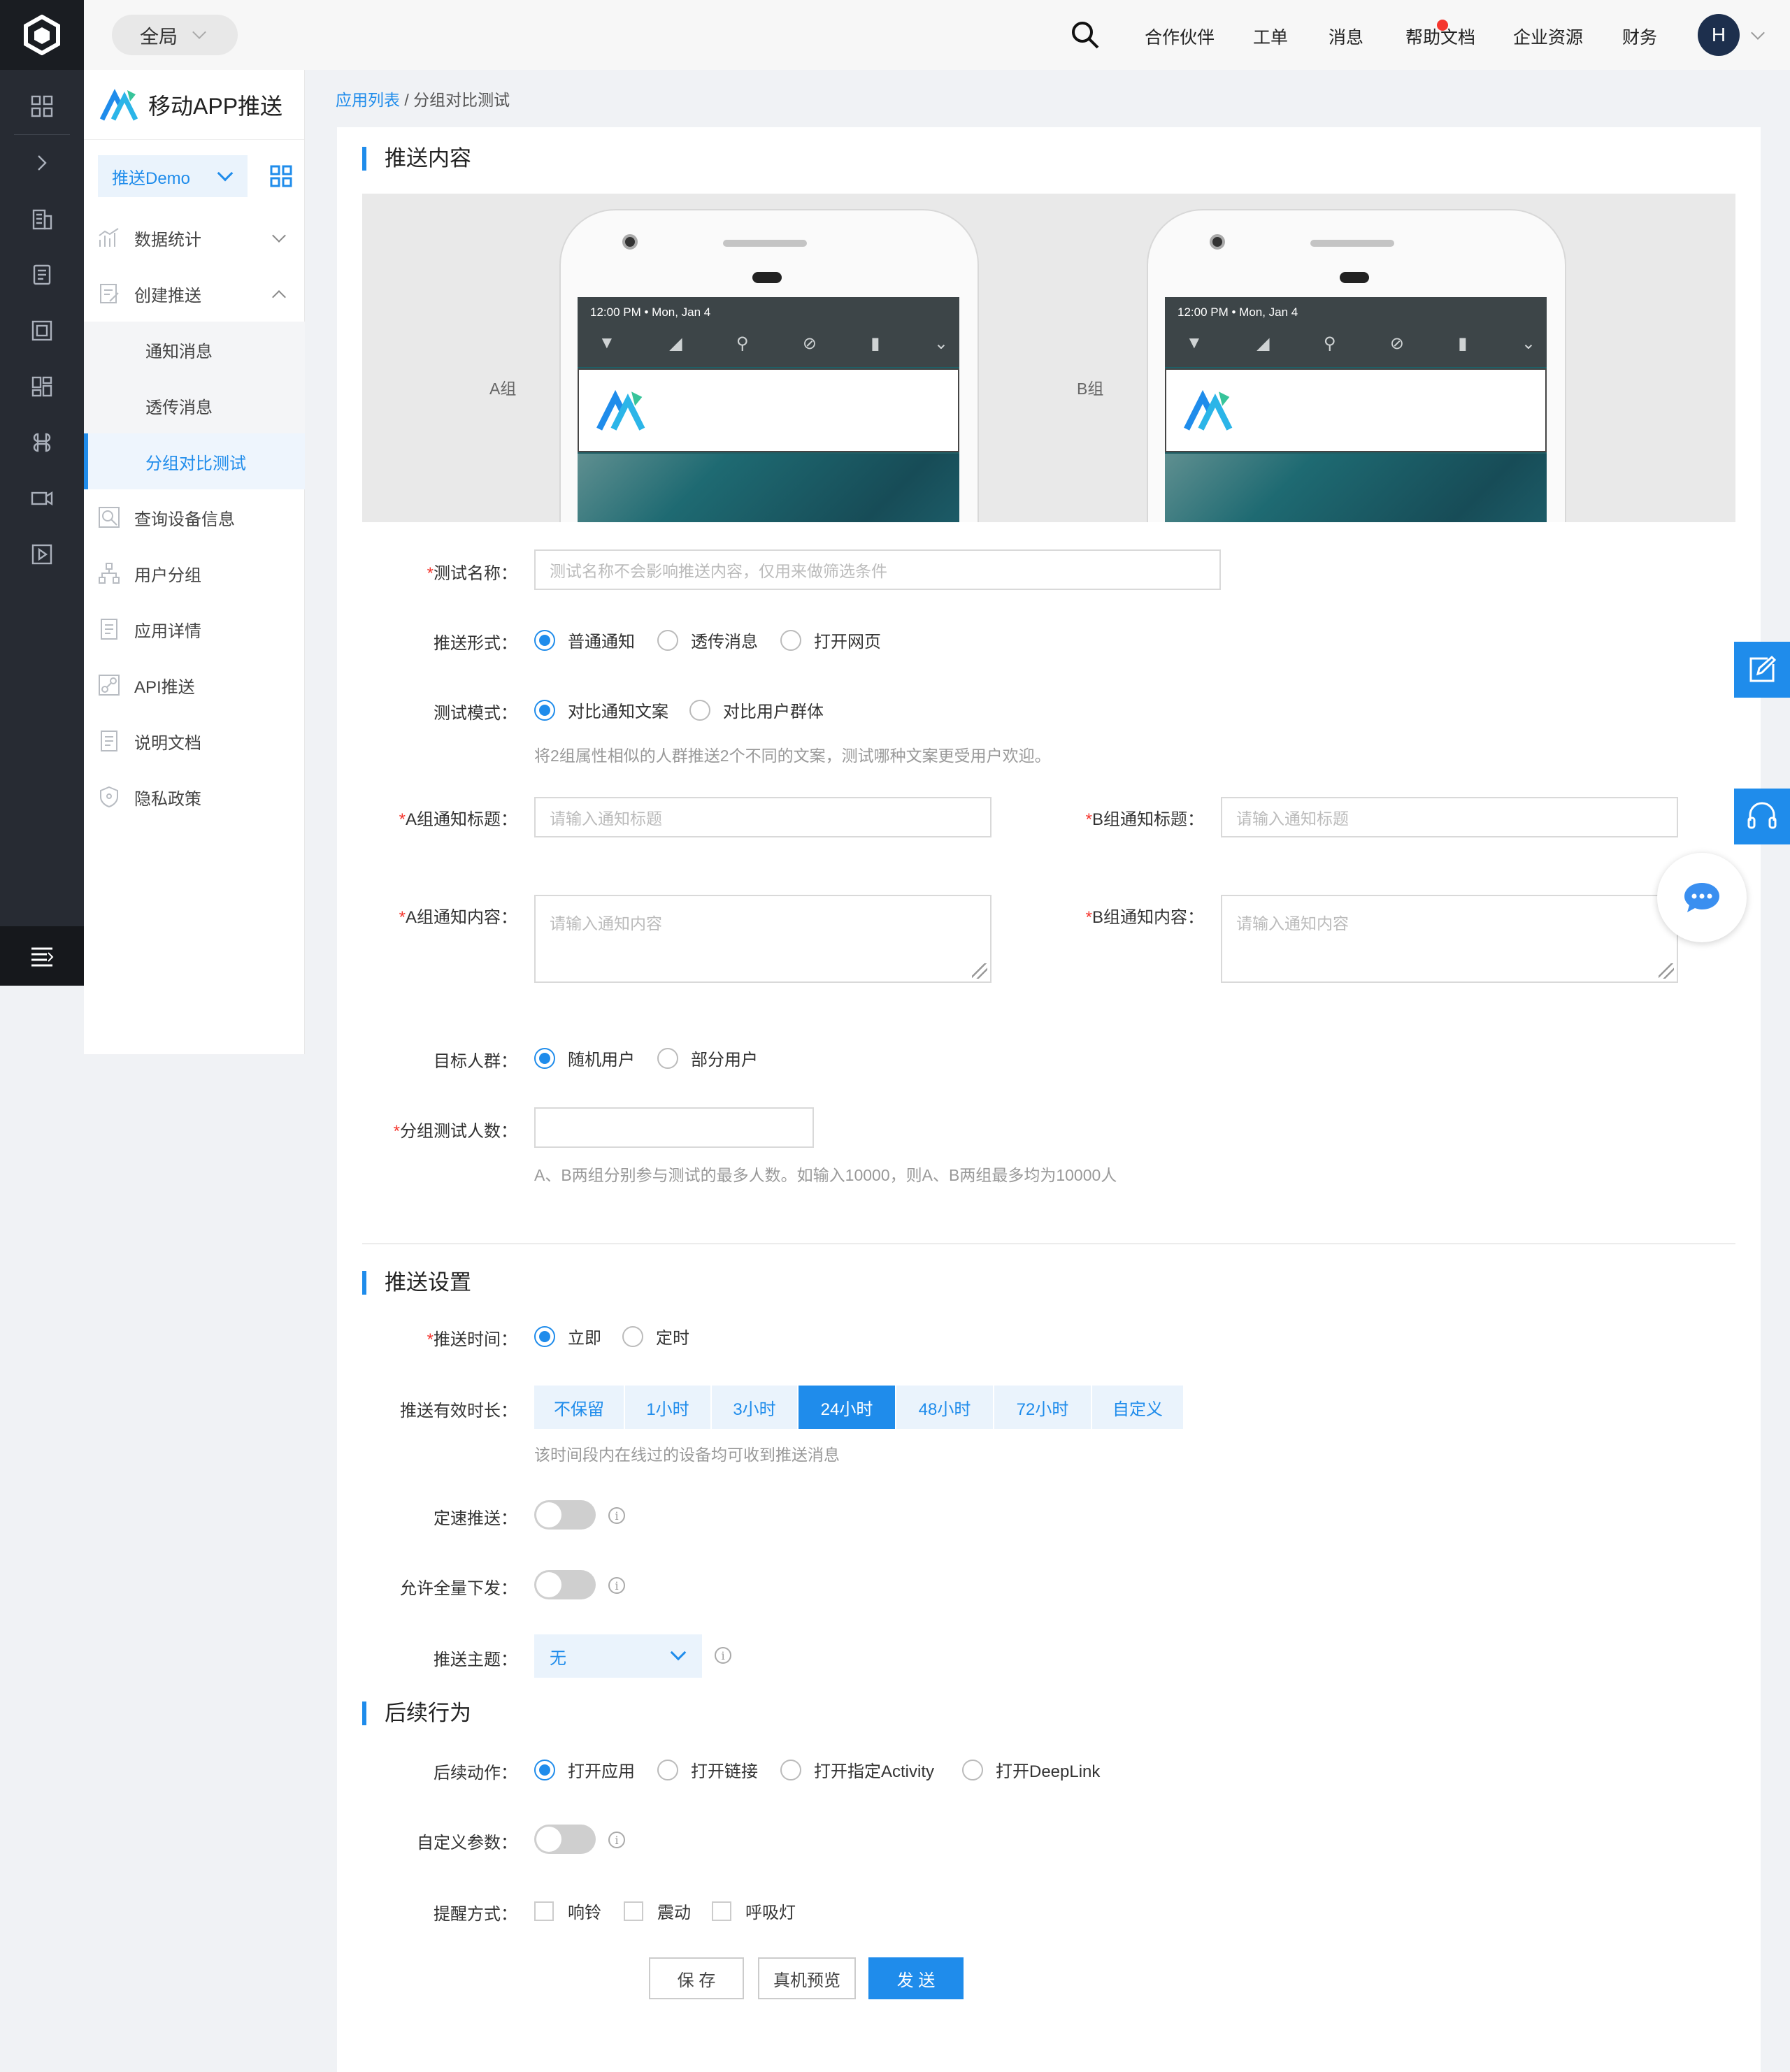 The image size is (1790, 2072). Describe the element at coordinates (1639, 36) in the screenshot. I see `nav-finance: 财务` at that location.